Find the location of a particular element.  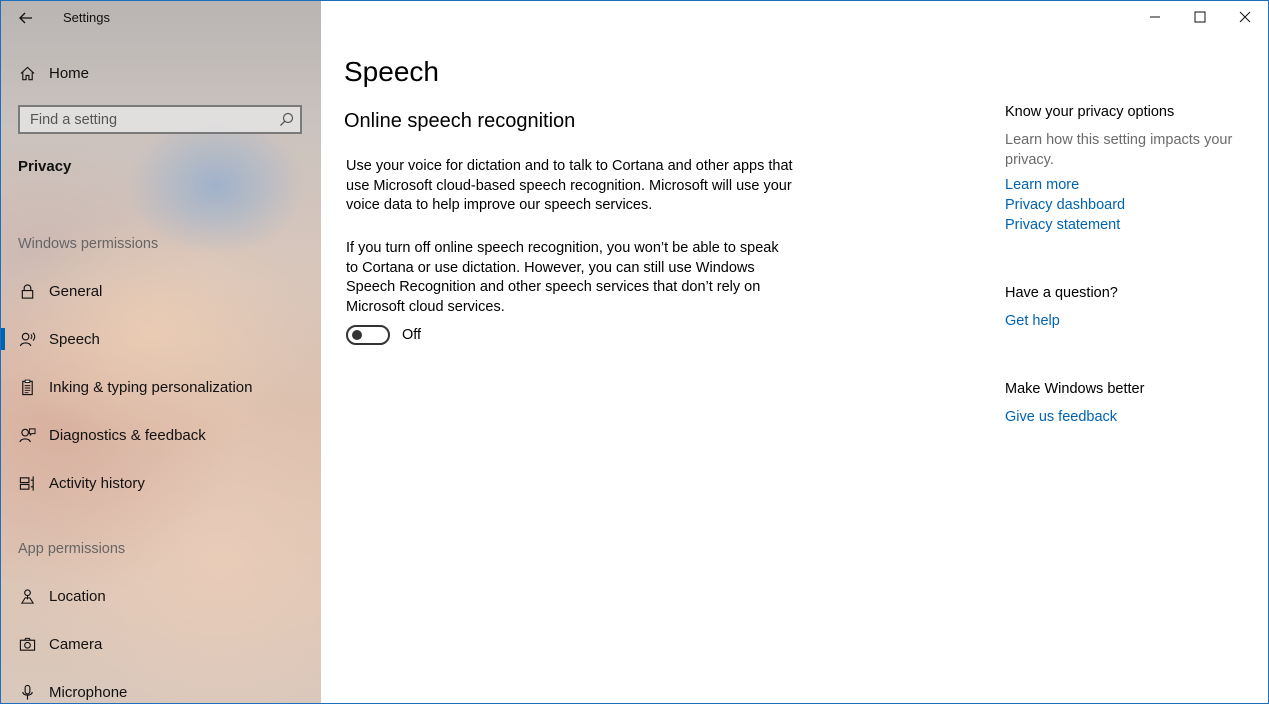

search-box is located at coordinates (160, 119).